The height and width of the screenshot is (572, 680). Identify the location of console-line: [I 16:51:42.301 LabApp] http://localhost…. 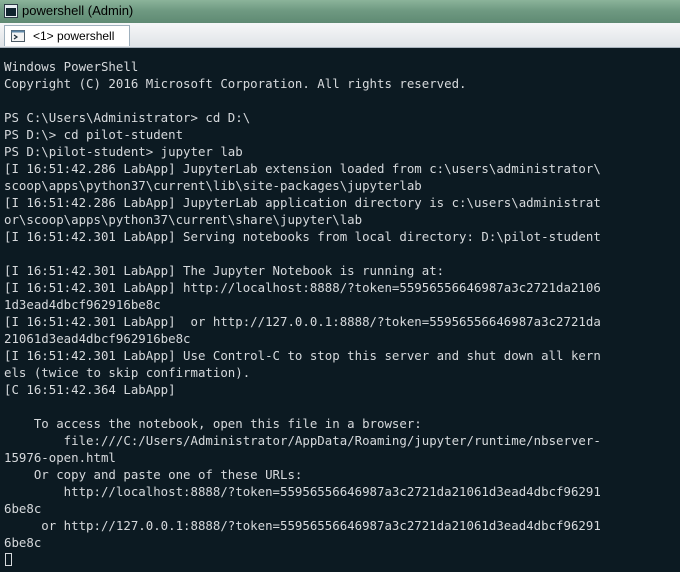
(302, 287).